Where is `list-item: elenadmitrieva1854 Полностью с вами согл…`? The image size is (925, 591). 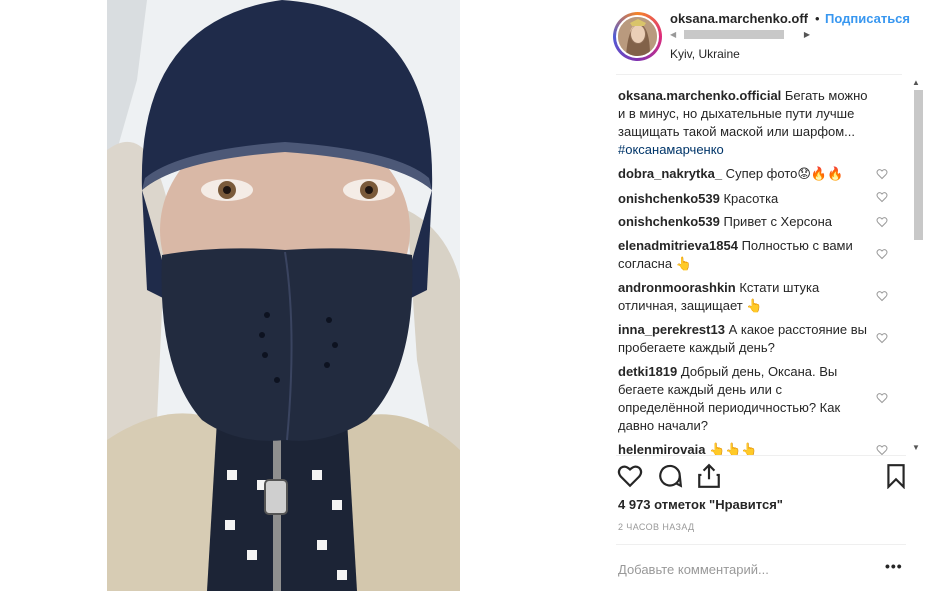 list-item: elenadmitrieva1854 Полностью с вами согл… is located at coordinates (743, 255).